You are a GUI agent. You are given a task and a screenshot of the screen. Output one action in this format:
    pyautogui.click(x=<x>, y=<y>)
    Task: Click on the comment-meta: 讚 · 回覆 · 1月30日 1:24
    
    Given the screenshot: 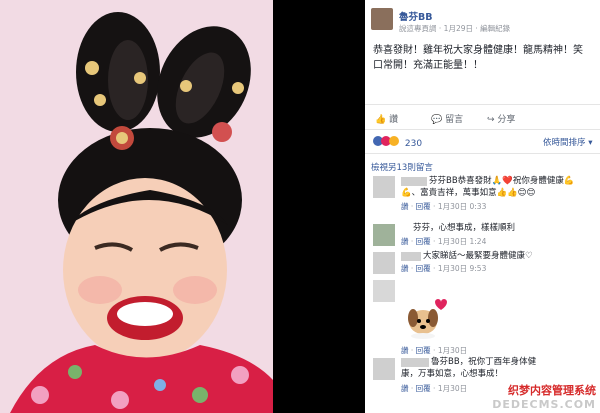 What is the action you would take?
    pyautogui.click(x=444, y=241)
    